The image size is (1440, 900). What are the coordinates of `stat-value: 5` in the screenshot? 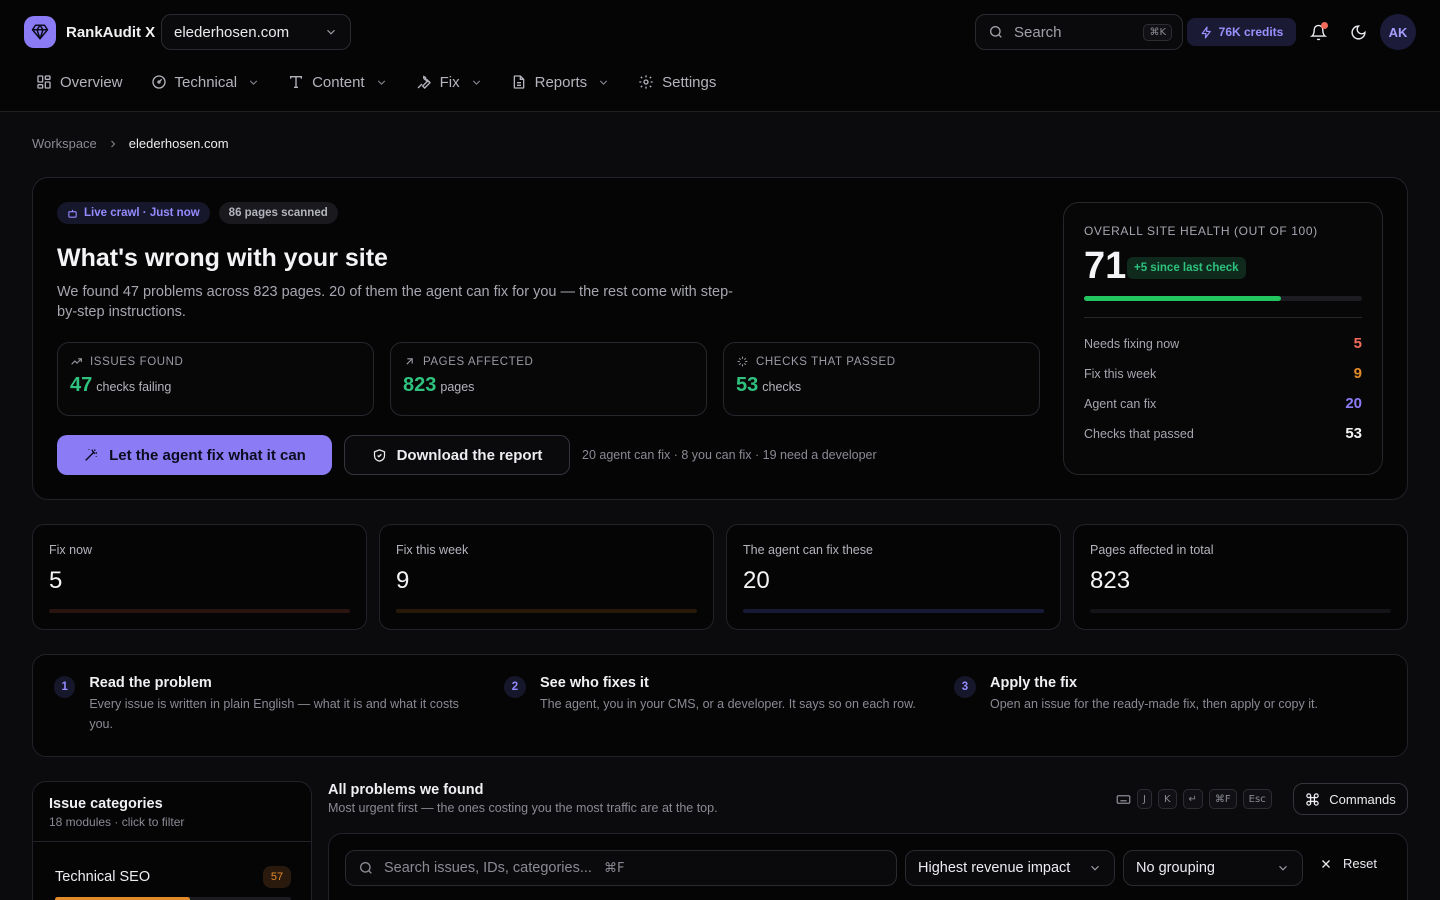 It's located at (56, 580).